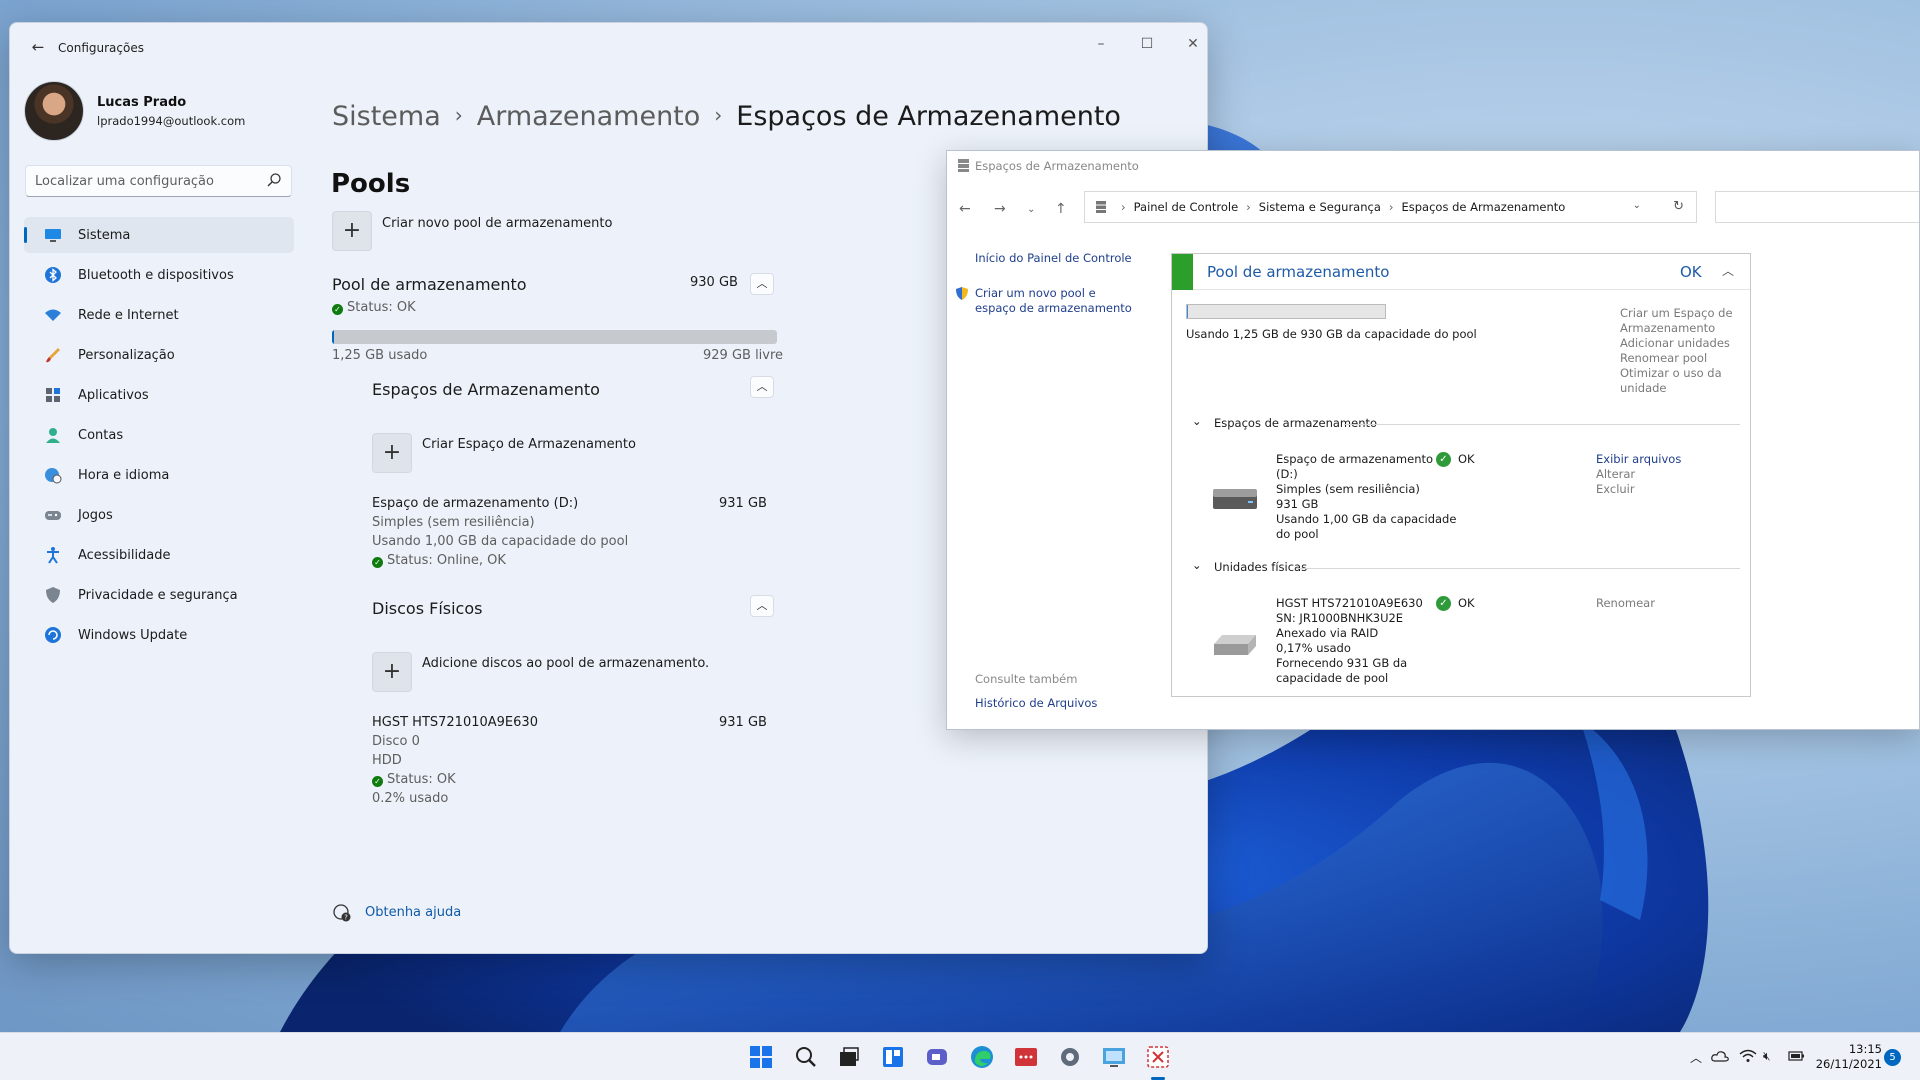 This screenshot has height=1080, width=1920. What do you see at coordinates (53, 476) in the screenshot?
I see `globe-clock-icon` at bounding box center [53, 476].